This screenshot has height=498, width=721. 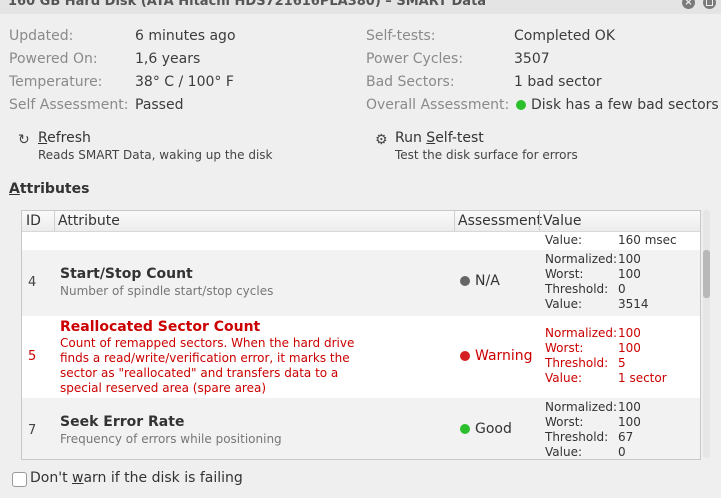 I want to click on refresh-description: Reads SMART Data, waking up the disk, so click(x=155, y=155).